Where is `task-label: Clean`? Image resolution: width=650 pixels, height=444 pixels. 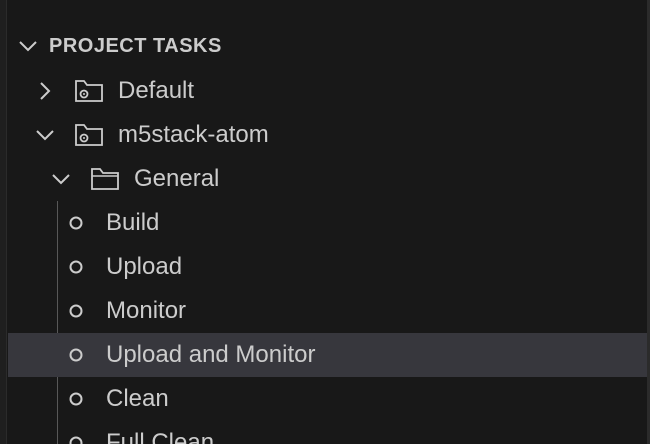 task-label: Clean is located at coordinates (137, 398).